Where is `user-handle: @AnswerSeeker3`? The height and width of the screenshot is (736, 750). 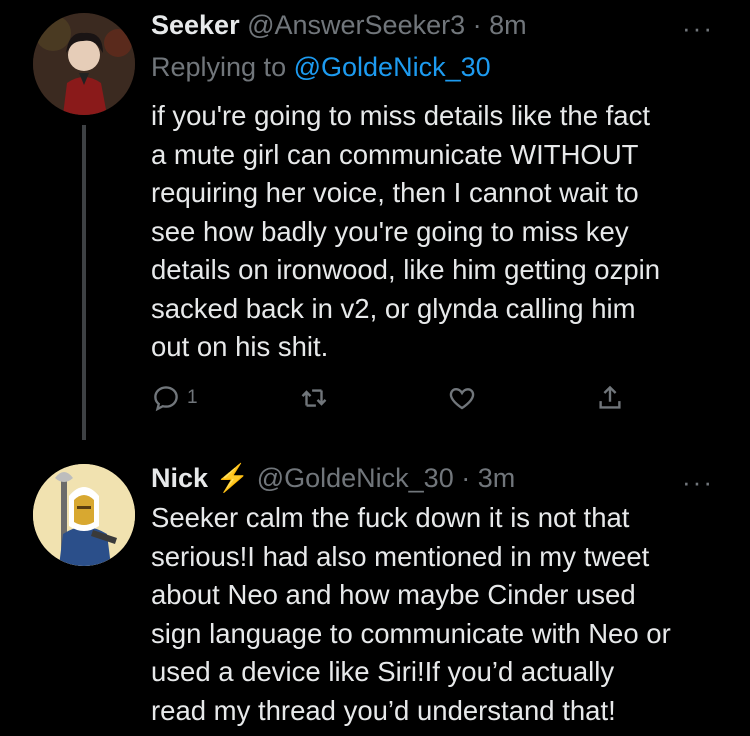 user-handle: @AnswerSeeker3 is located at coordinates (356, 25).